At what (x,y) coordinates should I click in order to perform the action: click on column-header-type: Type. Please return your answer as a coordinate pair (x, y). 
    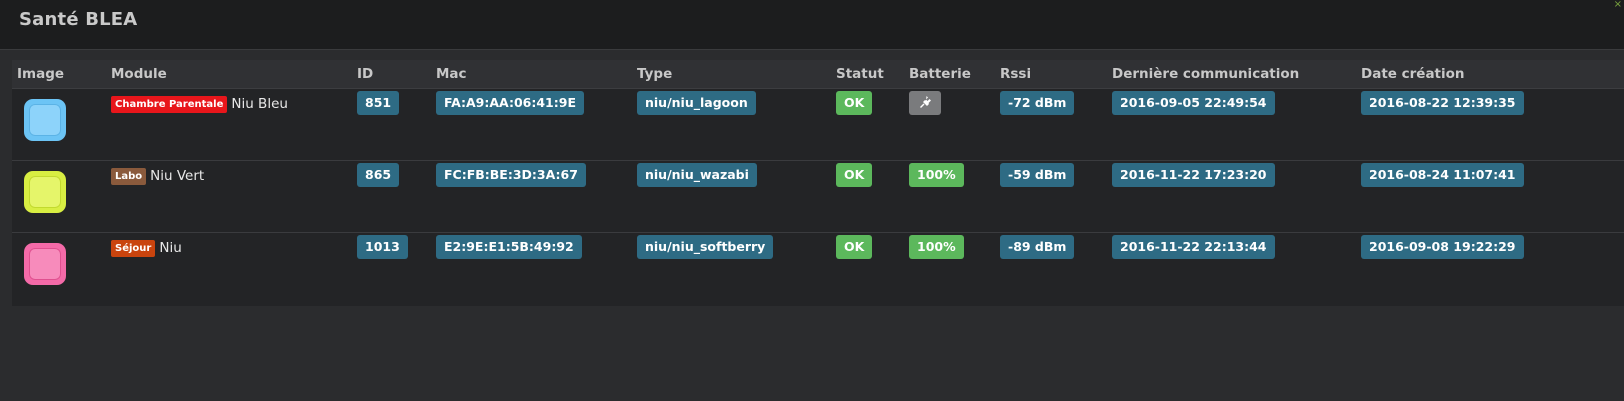
    Looking at the image, I should click on (654, 74).